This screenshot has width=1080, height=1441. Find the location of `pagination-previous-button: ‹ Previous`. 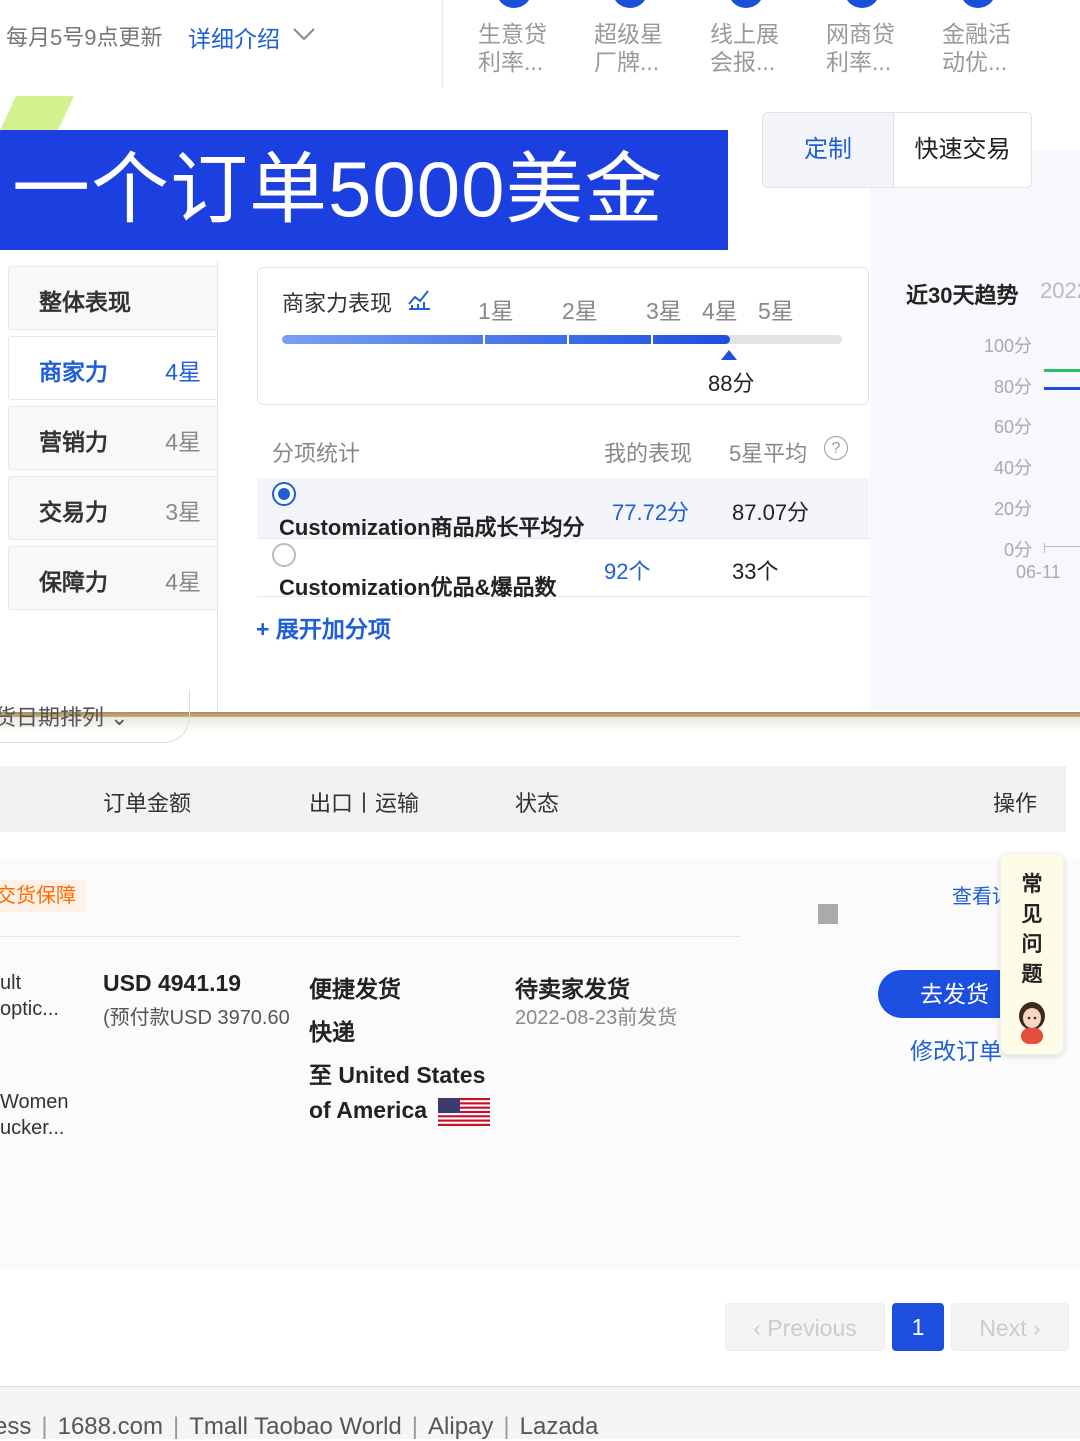

pagination-previous-button: ‹ Previous is located at coordinates (805, 1327).